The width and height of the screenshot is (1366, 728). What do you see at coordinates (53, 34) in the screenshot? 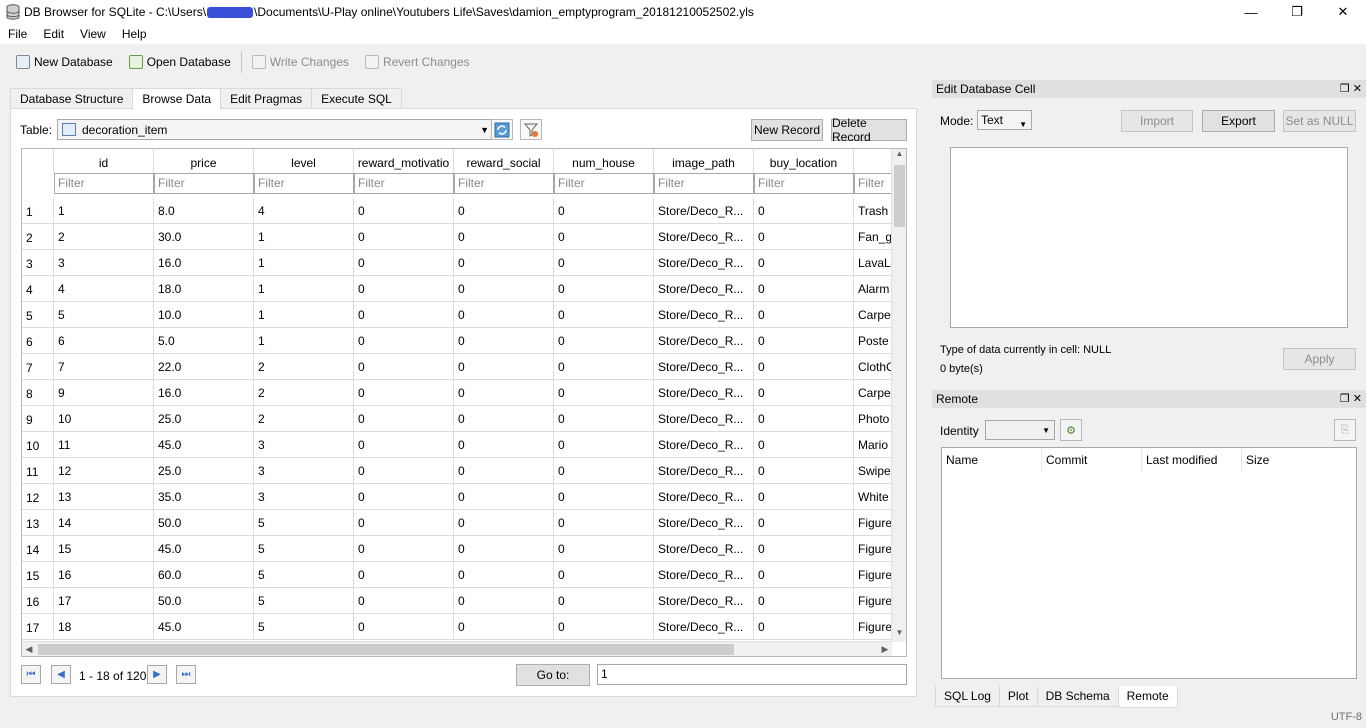
I see `menu-edit: Edit` at bounding box center [53, 34].